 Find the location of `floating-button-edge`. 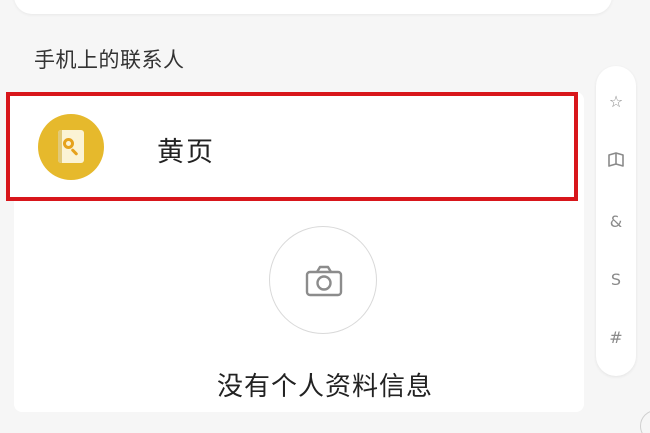

floating-button-edge is located at coordinates (645, 421).